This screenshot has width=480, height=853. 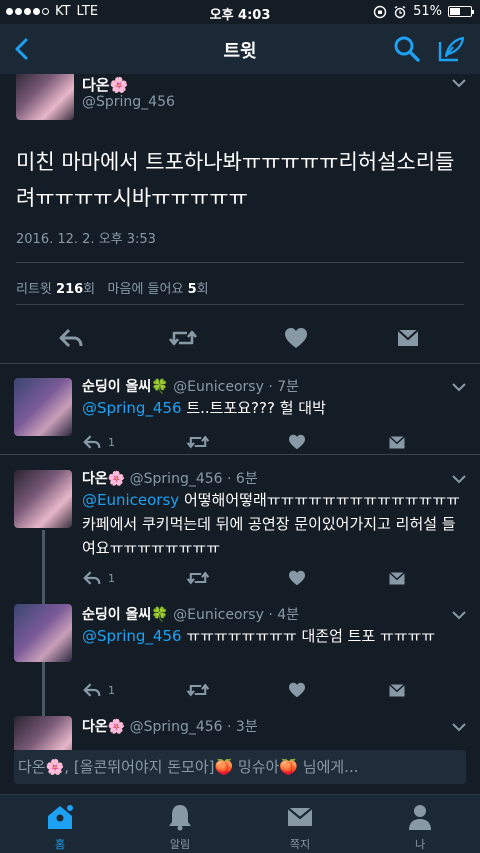 I want to click on author-meta: @Spring_456 · 6분, so click(x=193, y=479).